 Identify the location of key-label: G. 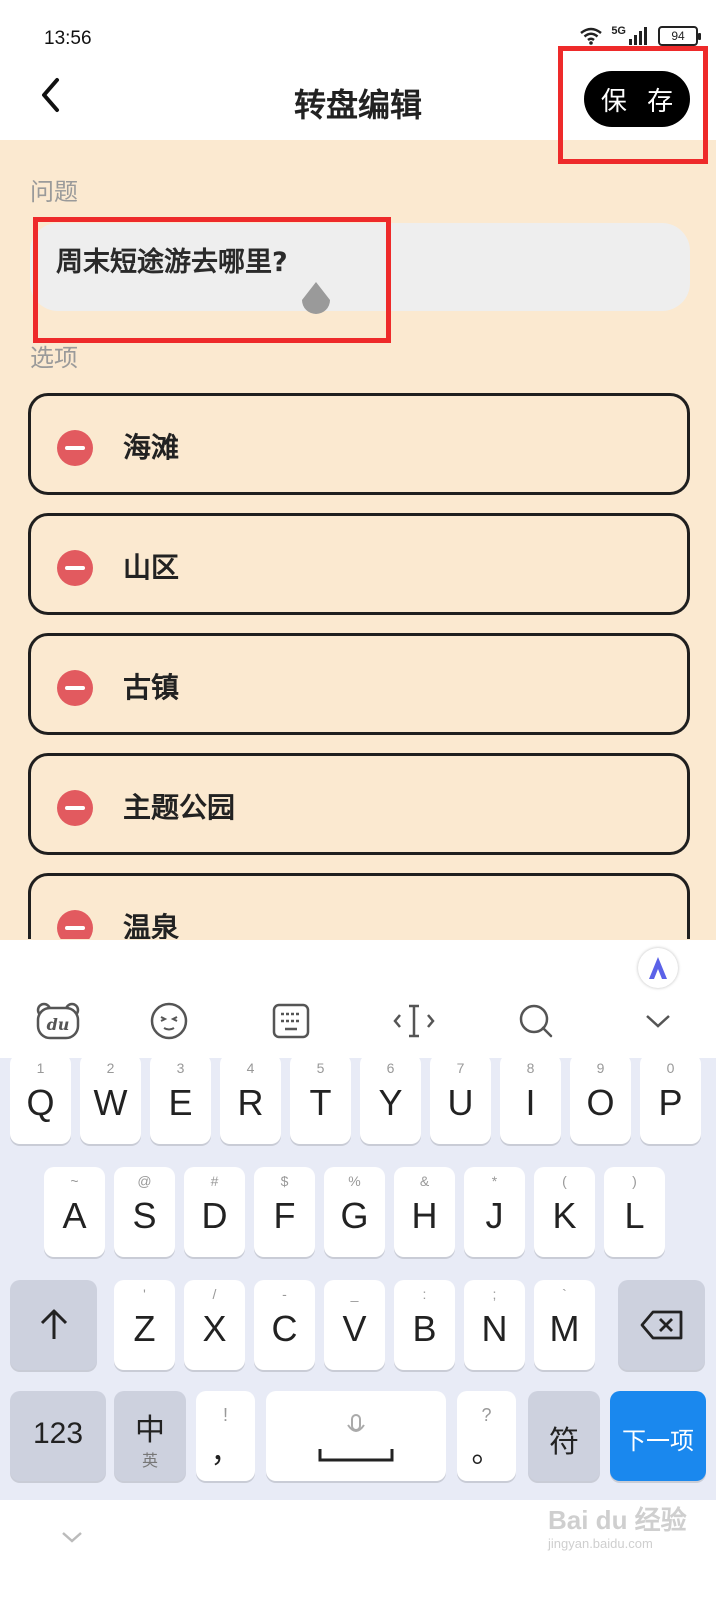
(354, 1215).